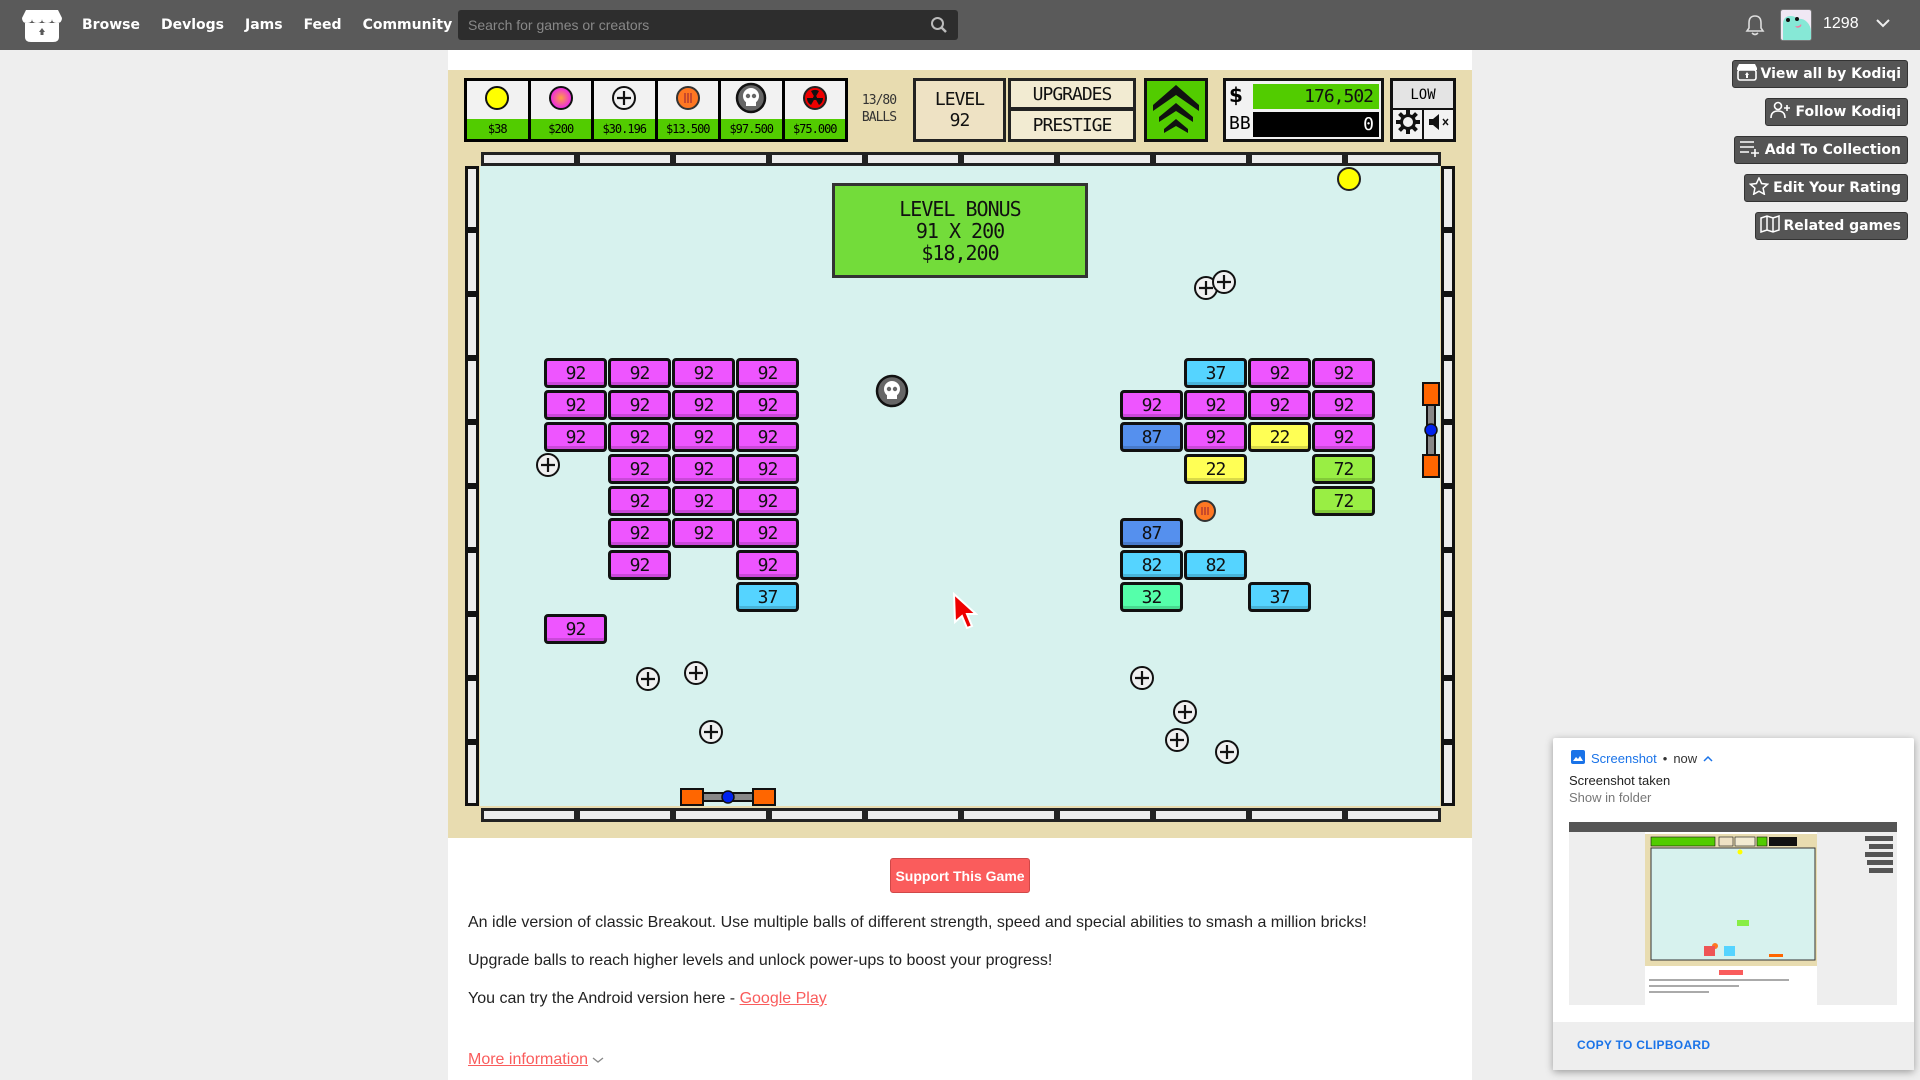  I want to click on nav-feed: Feed, so click(323, 25).